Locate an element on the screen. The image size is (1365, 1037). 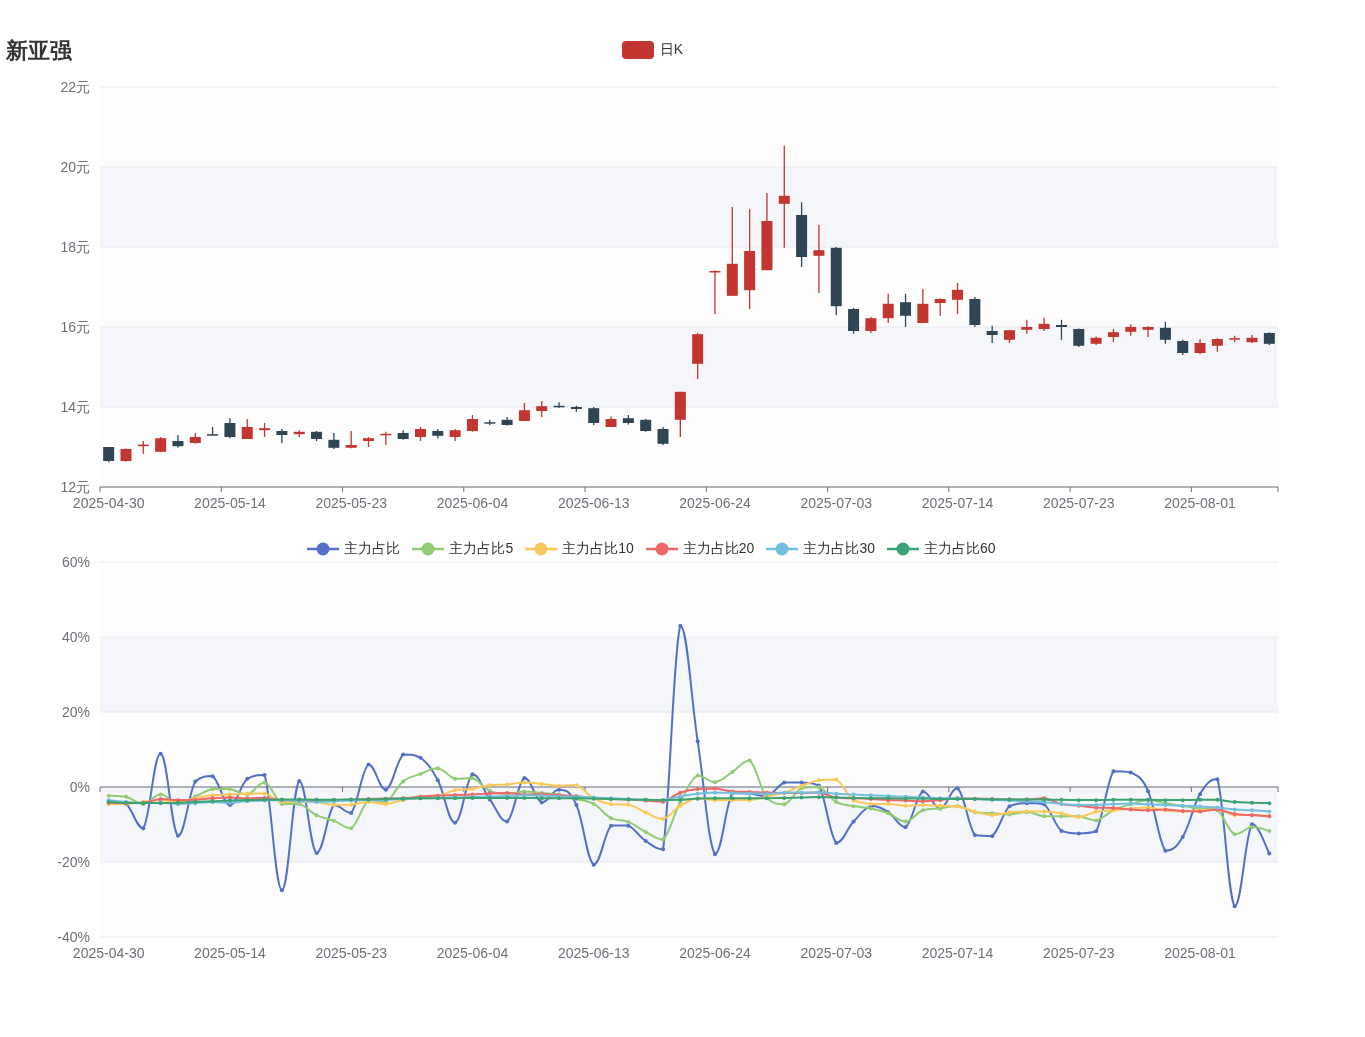
axis-label: 20% is located at coordinates (75, 712).